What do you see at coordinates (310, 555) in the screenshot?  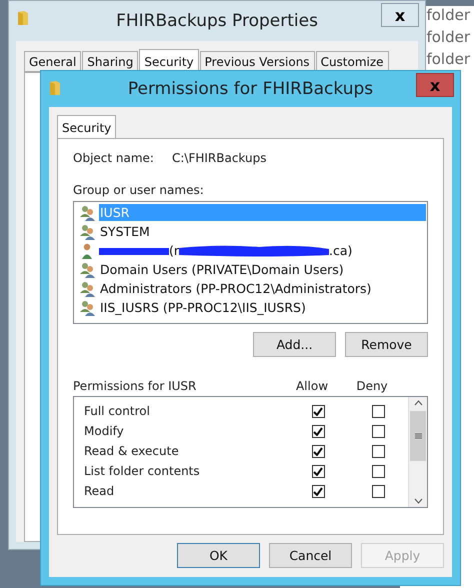 I see `dialog-button: Cancel` at bounding box center [310, 555].